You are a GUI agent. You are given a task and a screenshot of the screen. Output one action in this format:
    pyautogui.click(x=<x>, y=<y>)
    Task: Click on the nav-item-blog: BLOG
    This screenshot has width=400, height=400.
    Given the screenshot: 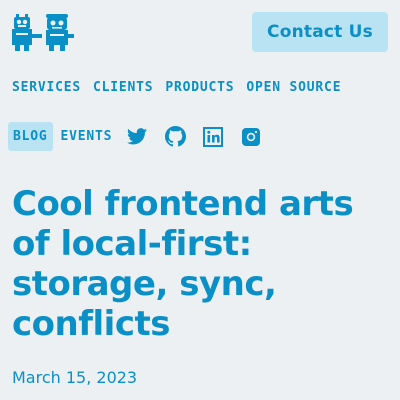 What is the action you would take?
    pyautogui.click(x=30, y=136)
    